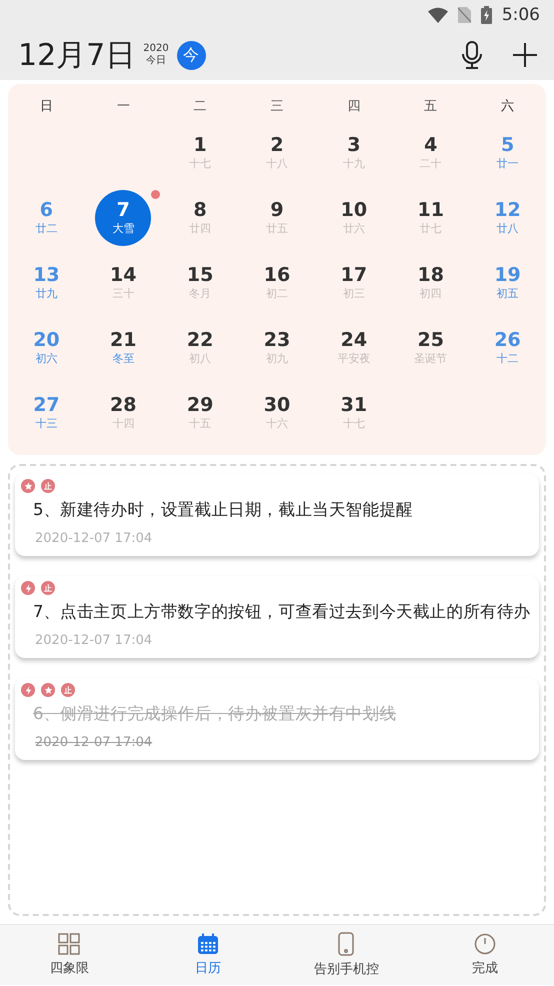 This screenshot has height=986, width=554. I want to click on calendar-icon, so click(207, 944).